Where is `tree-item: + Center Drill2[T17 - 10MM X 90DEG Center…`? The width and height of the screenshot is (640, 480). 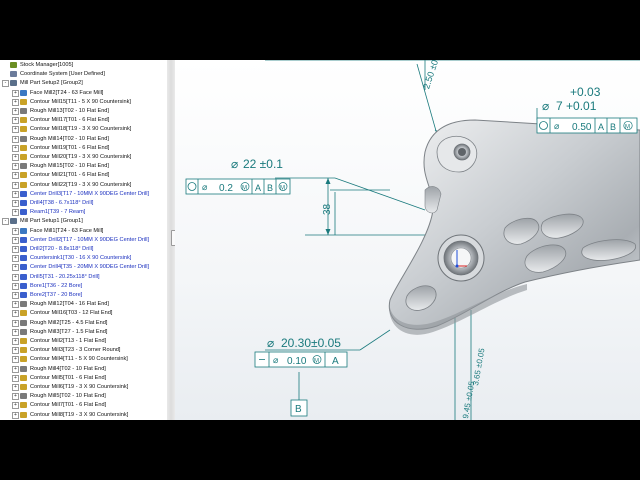 tree-item: + Center Drill2[T17 - 10MM X 90DEG Center… is located at coordinates (83, 240).